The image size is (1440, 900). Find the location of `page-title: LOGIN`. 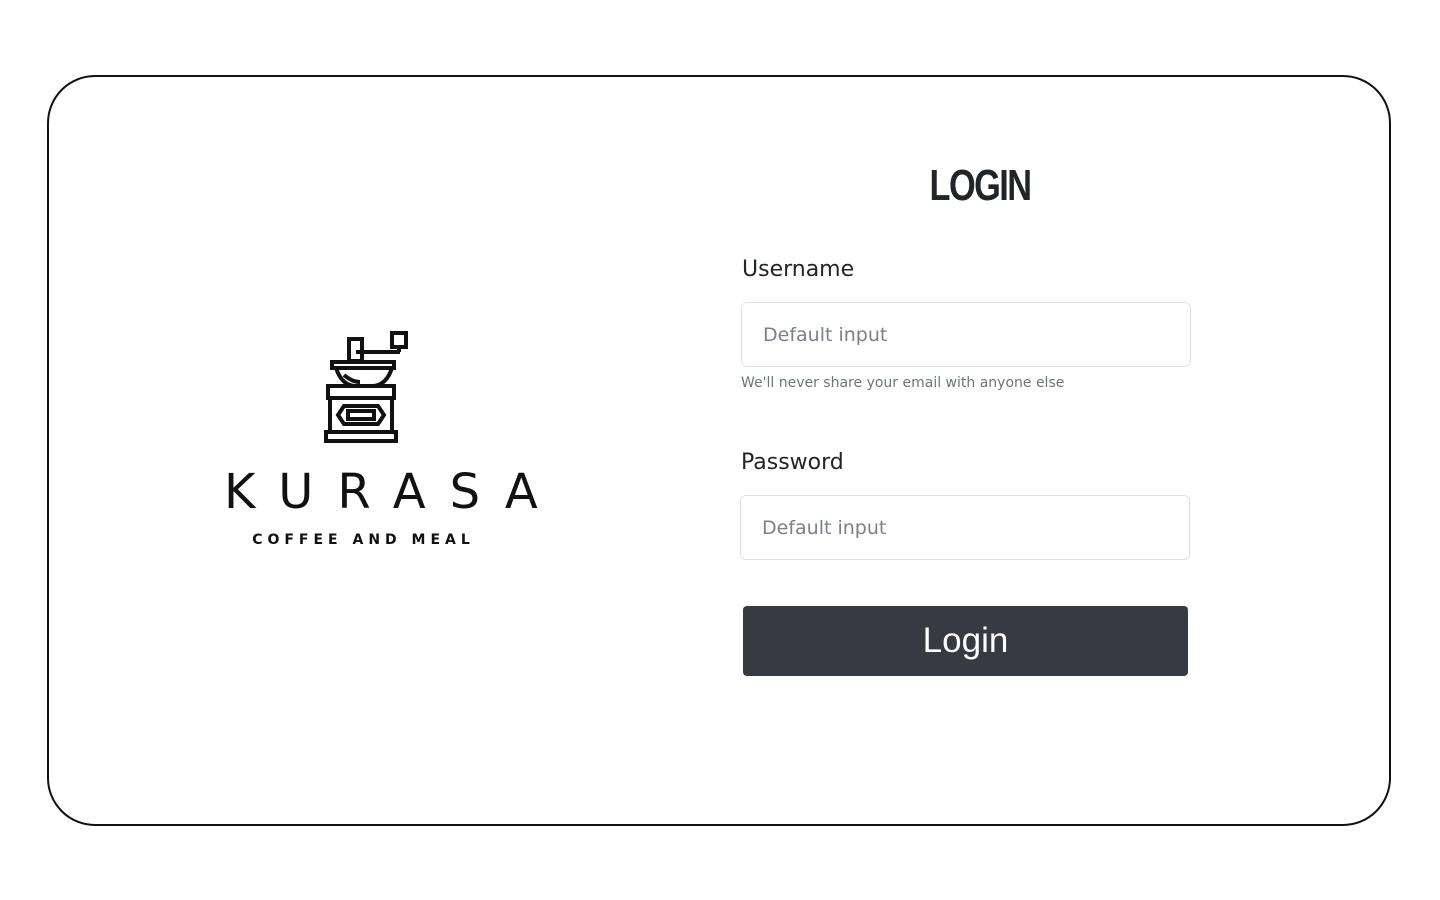

page-title: LOGIN is located at coordinates (980, 185).